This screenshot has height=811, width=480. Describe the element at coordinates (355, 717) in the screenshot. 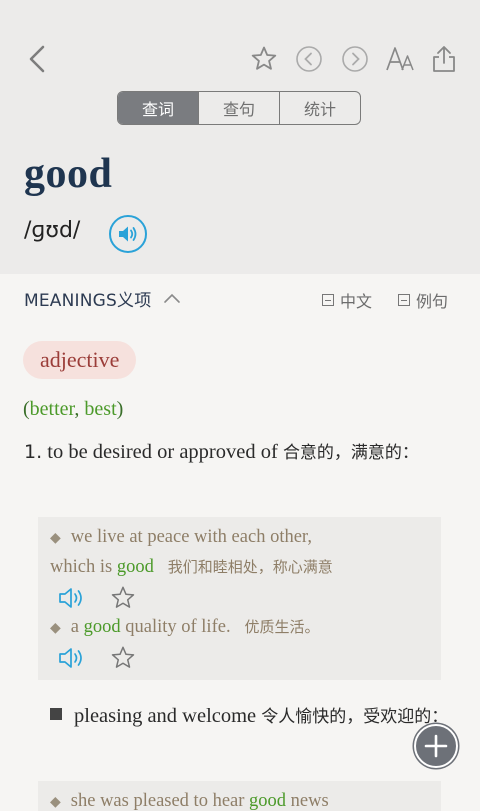

I see `sub-sense-definition-zh: 令人愉快的，受欢迎的：` at that location.